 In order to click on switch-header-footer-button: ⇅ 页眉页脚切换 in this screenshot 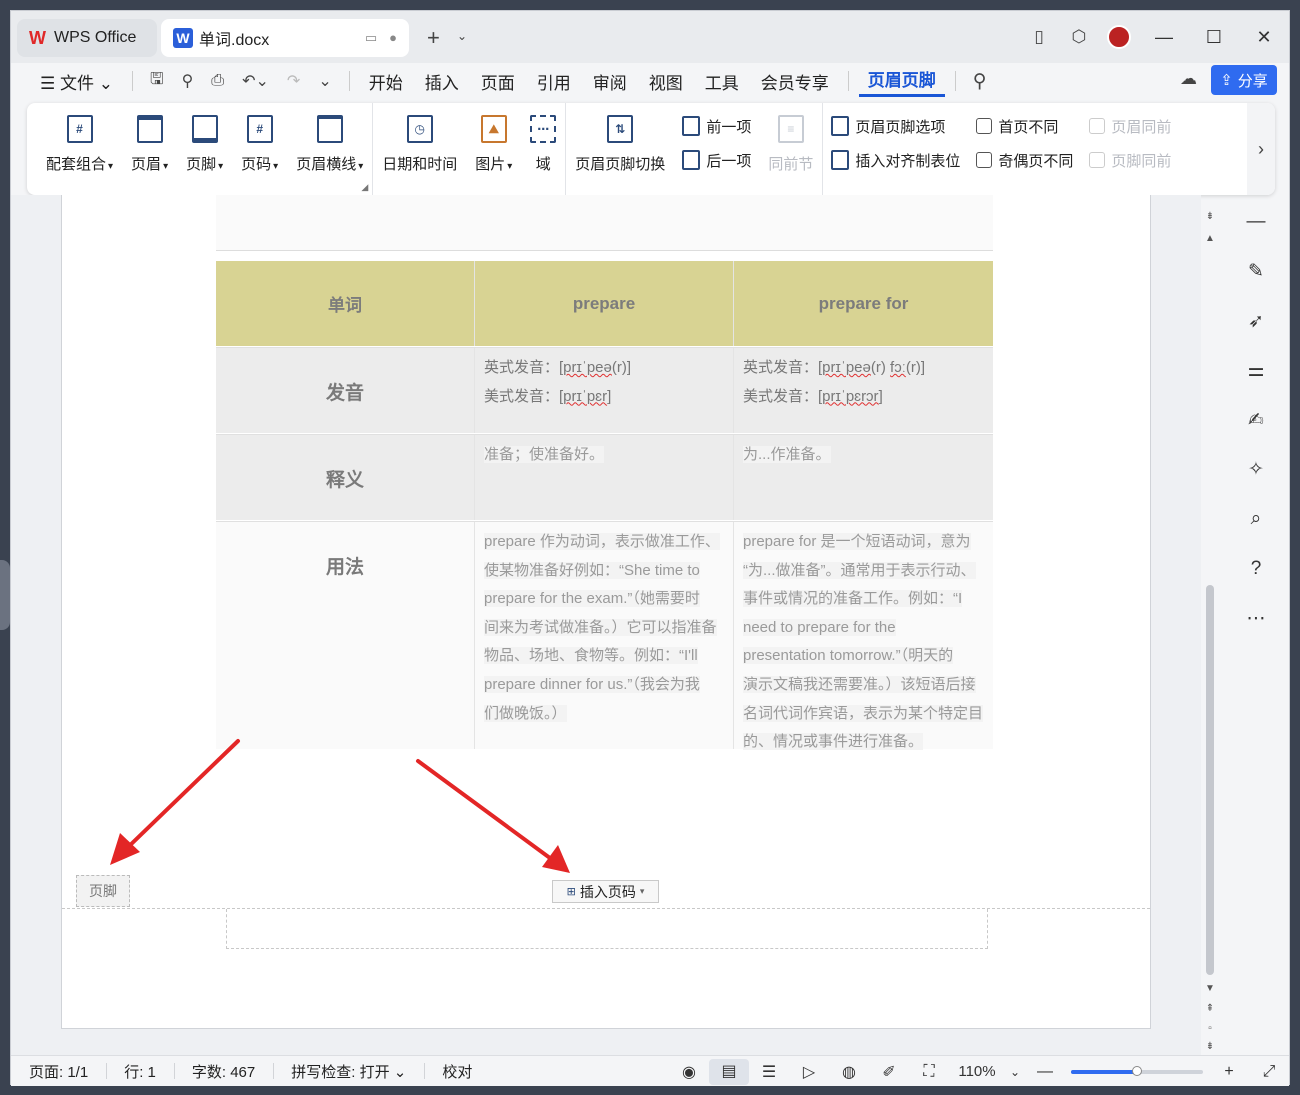, I will do `click(620, 144)`.